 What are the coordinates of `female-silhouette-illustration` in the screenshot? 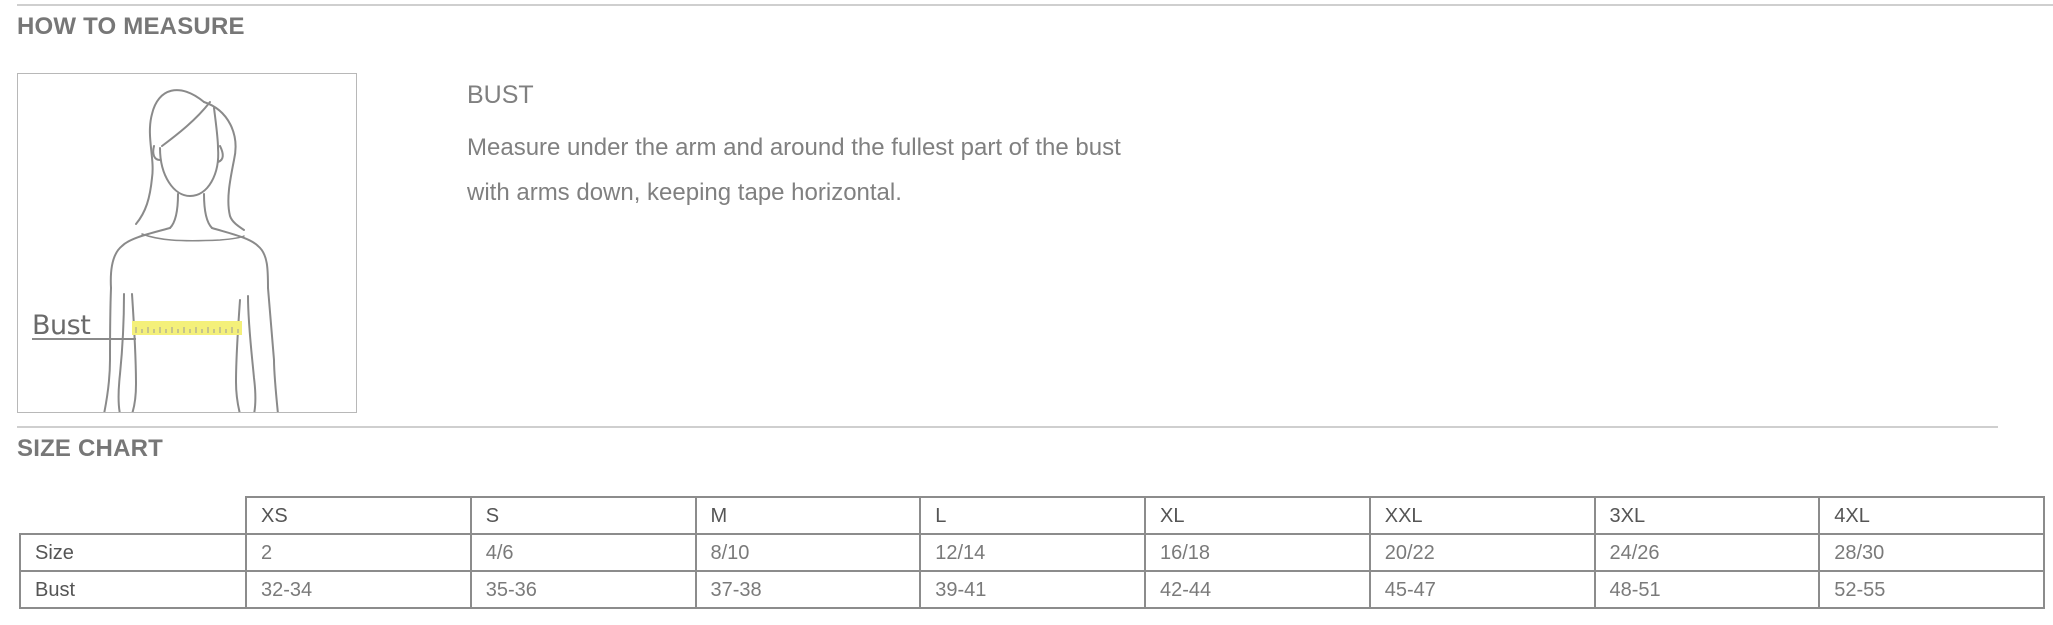 It's located at (155, 250).